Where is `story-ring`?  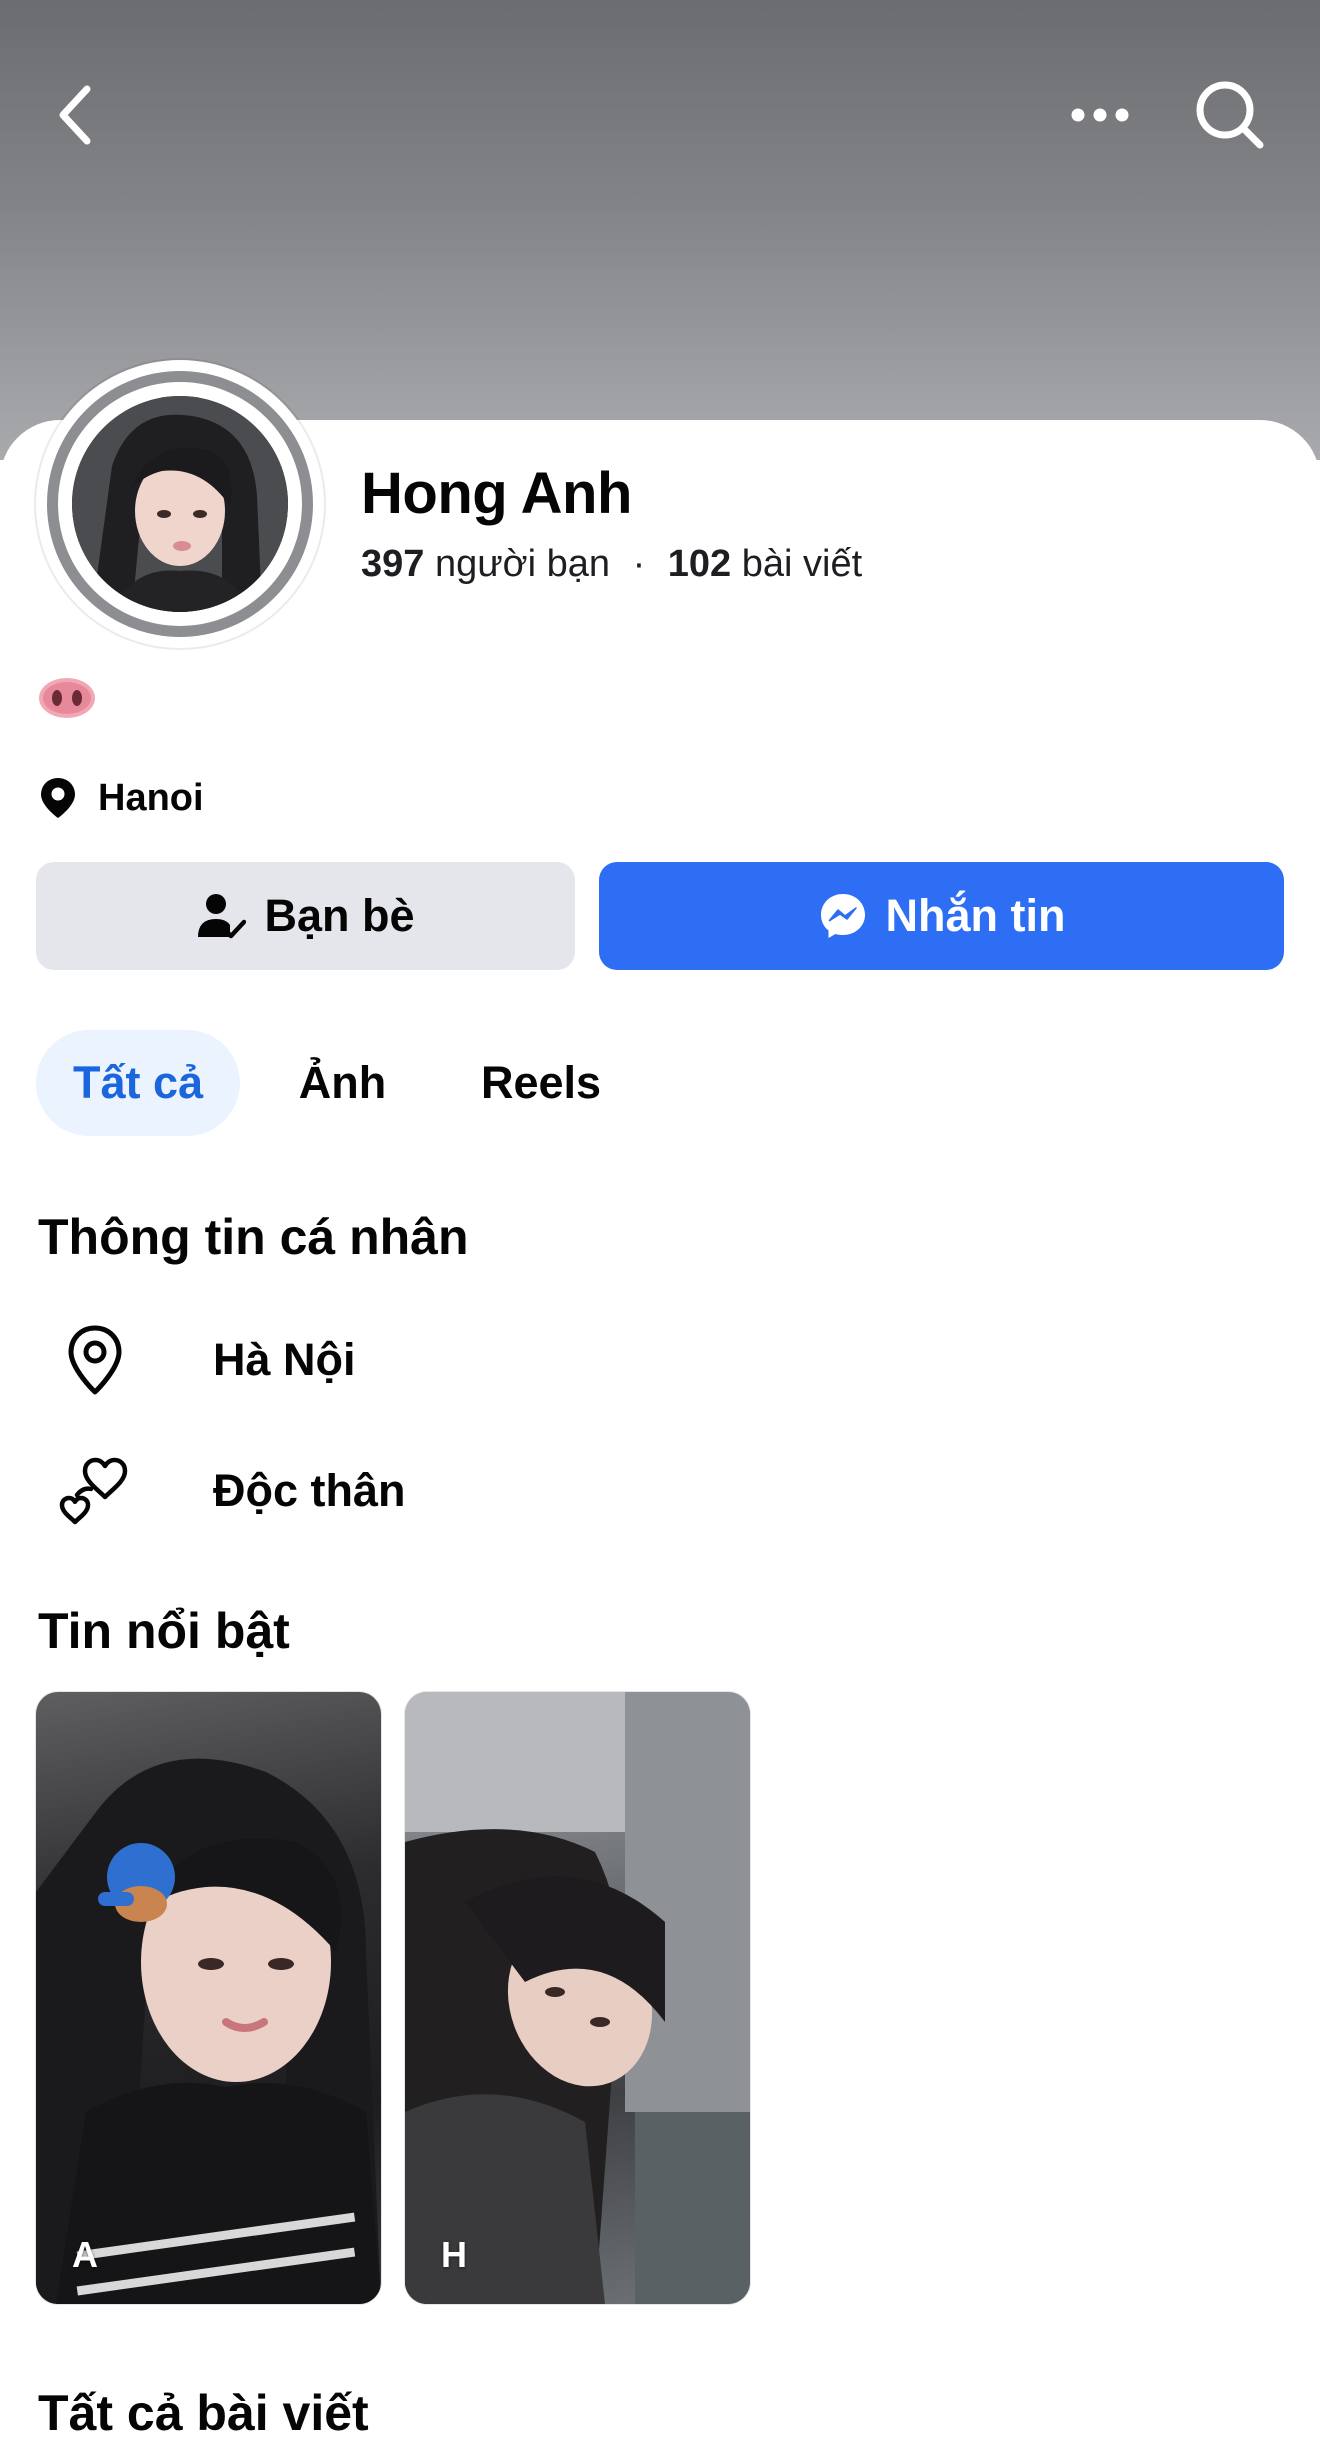 story-ring is located at coordinates (180, 504).